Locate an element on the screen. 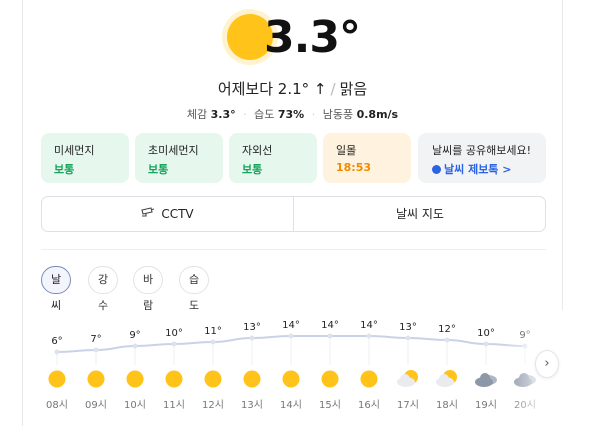 This screenshot has width=592, height=426. weather-report-link: 날씨 제보톡 > is located at coordinates (477, 169).